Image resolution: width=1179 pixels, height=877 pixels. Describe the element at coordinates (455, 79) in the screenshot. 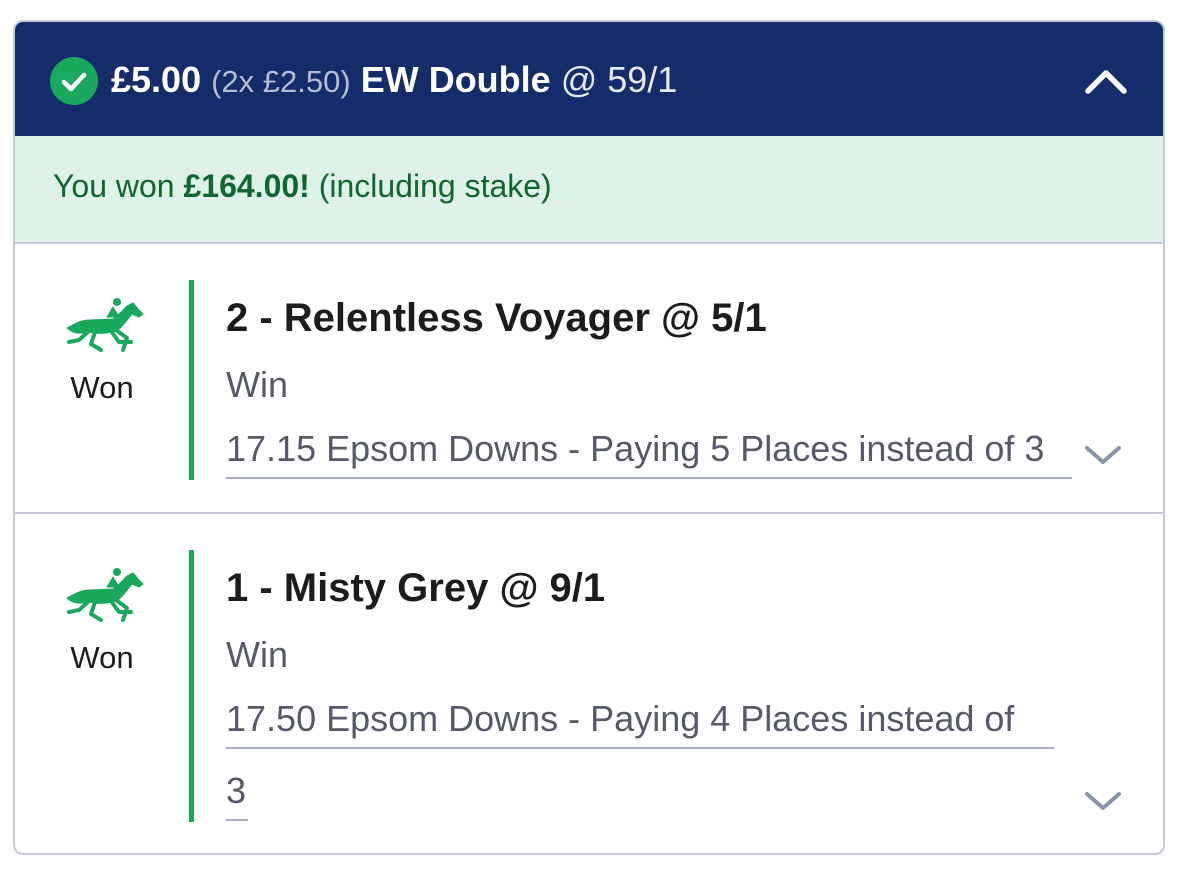

I see `bet-type: EW Double` at that location.